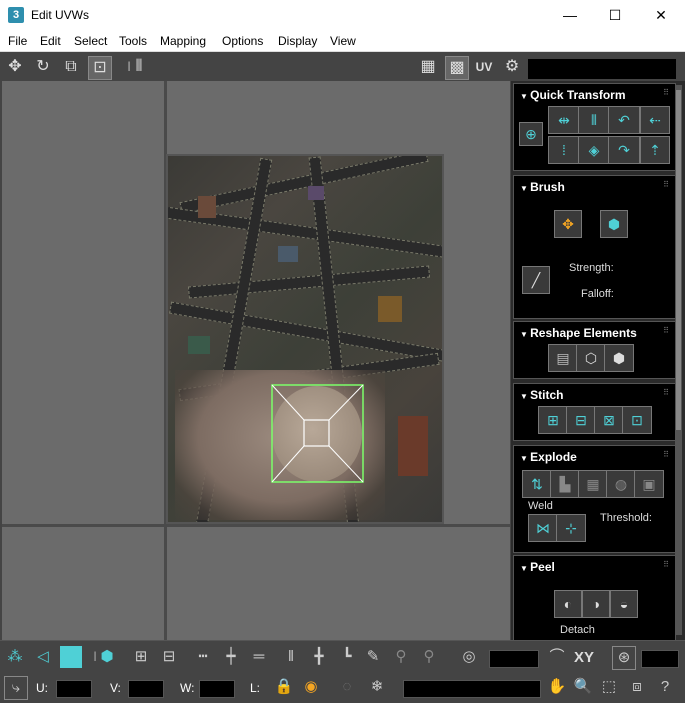 This screenshot has height=703, width=685. I want to click on rollout-title: Brush, so click(542, 187).